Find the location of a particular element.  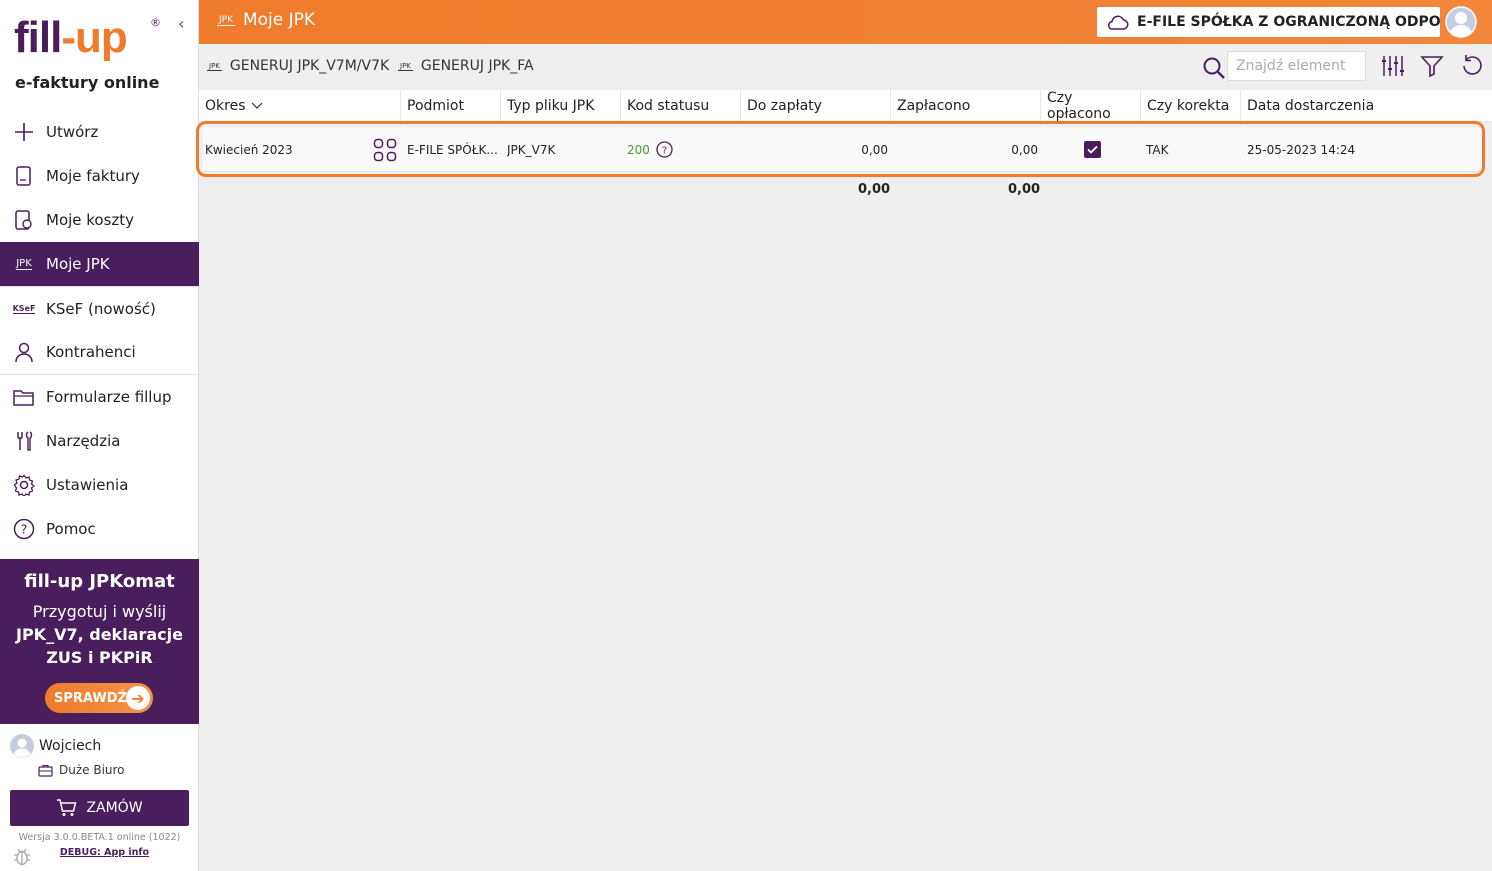

chevron-down-icon is located at coordinates (257, 105).